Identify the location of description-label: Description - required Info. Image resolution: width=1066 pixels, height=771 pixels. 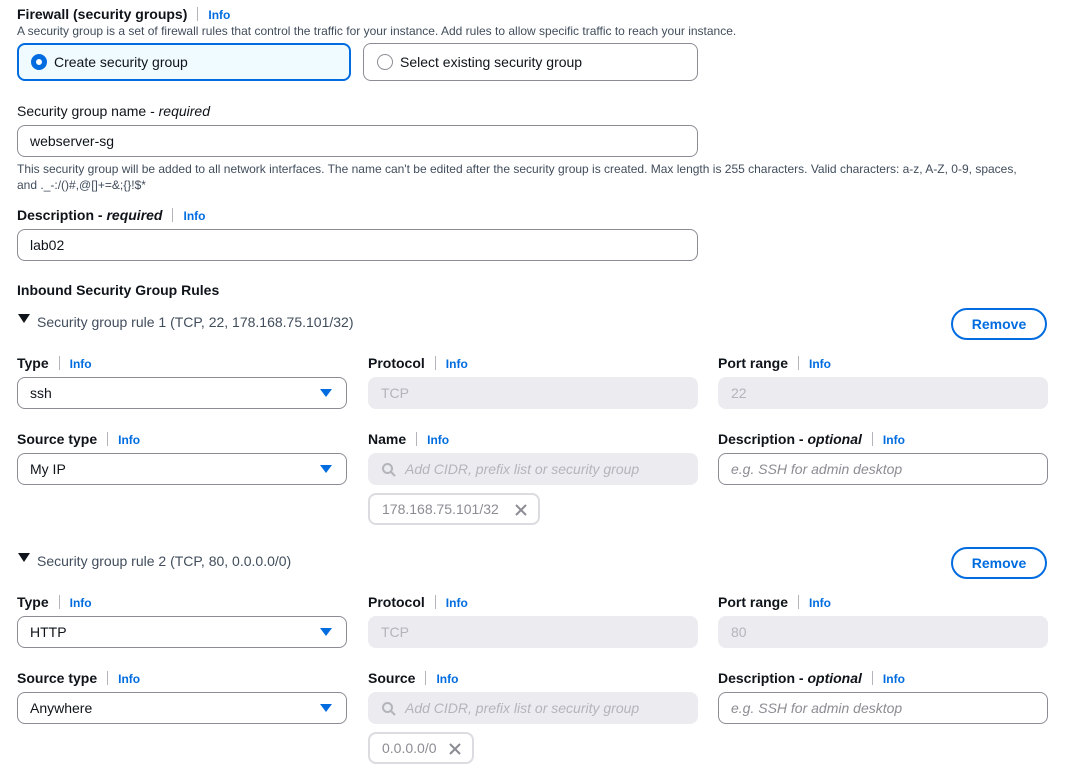
(111, 215).